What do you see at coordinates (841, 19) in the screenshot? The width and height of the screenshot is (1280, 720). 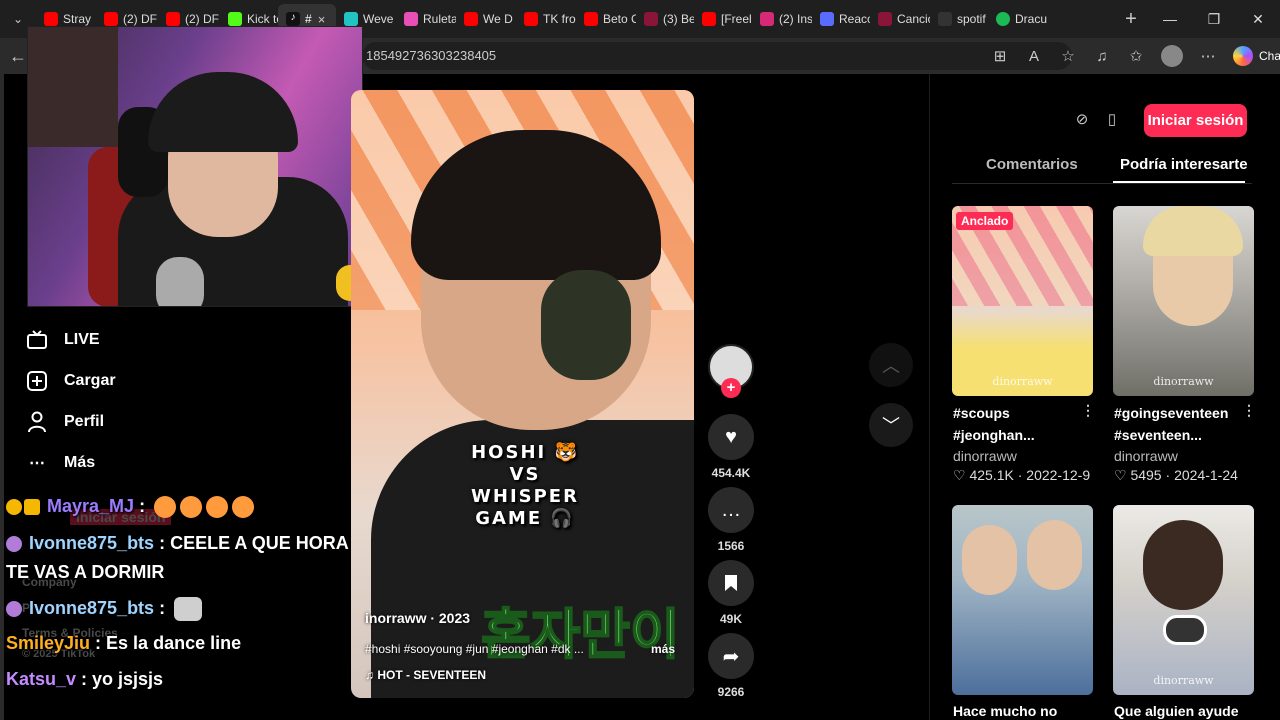 I see `browser-tab: Reacc` at bounding box center [841, 19].